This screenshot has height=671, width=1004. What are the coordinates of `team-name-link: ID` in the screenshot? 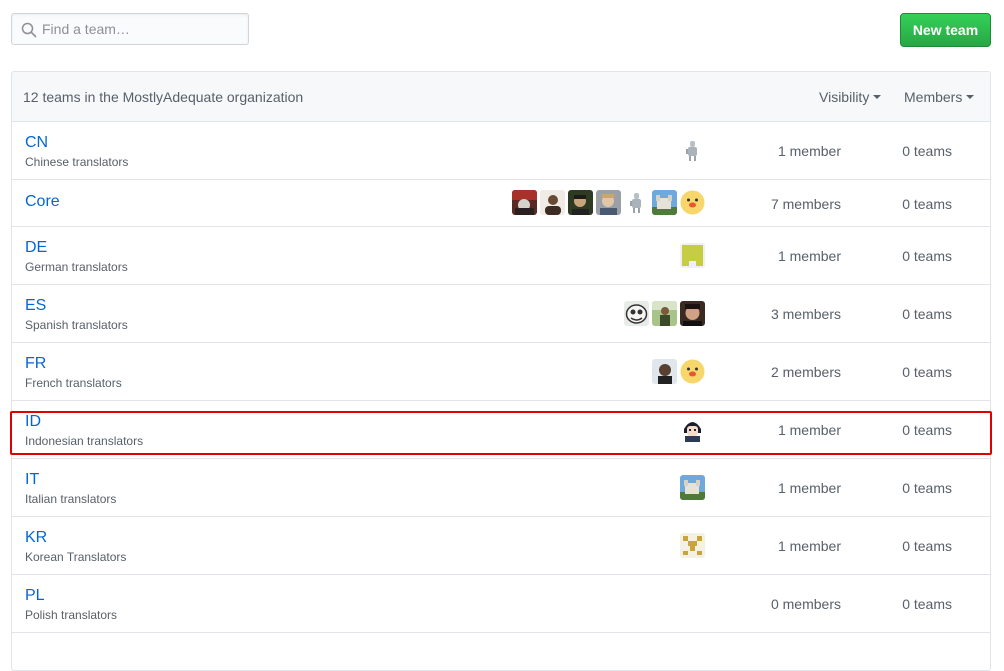 It's located at (33, 422).